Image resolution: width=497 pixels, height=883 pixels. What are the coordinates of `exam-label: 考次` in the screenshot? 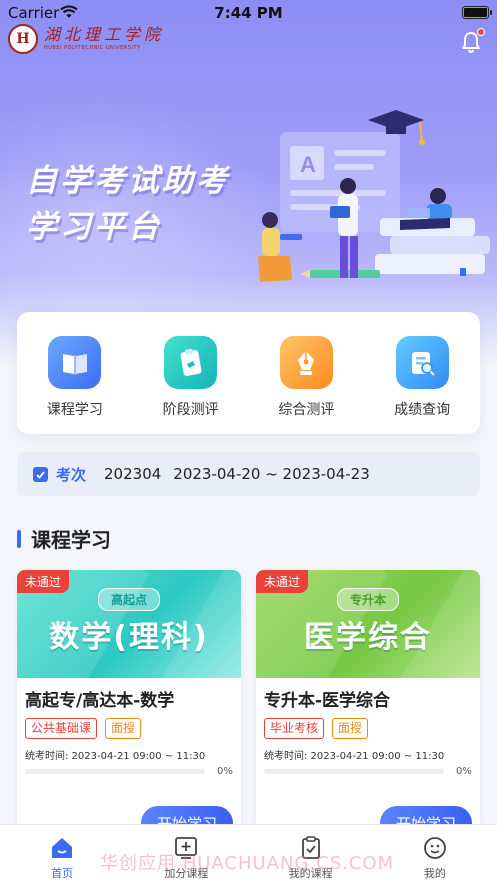 It's located at (71, 474).